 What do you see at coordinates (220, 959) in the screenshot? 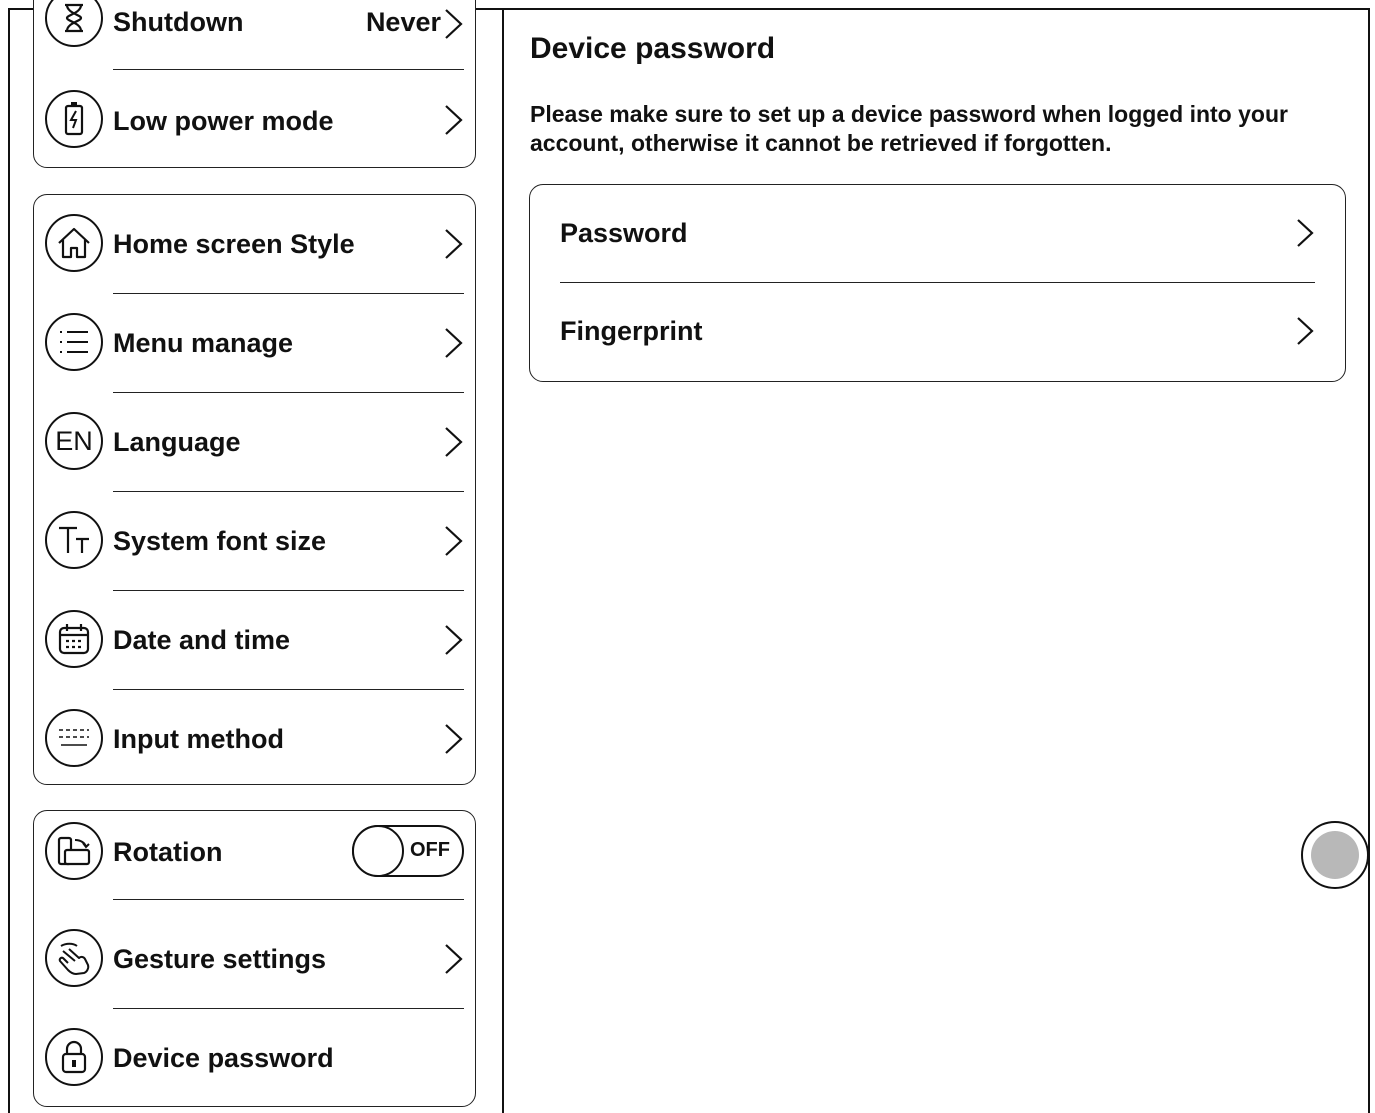
I see `sidebar-item-label: Gesture settings` at bounding box center [220, 959].